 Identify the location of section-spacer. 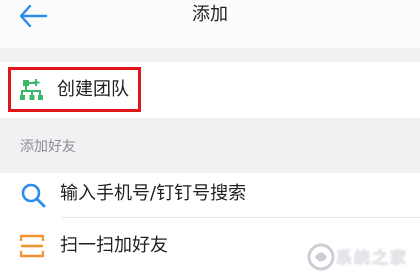
(210, 55).